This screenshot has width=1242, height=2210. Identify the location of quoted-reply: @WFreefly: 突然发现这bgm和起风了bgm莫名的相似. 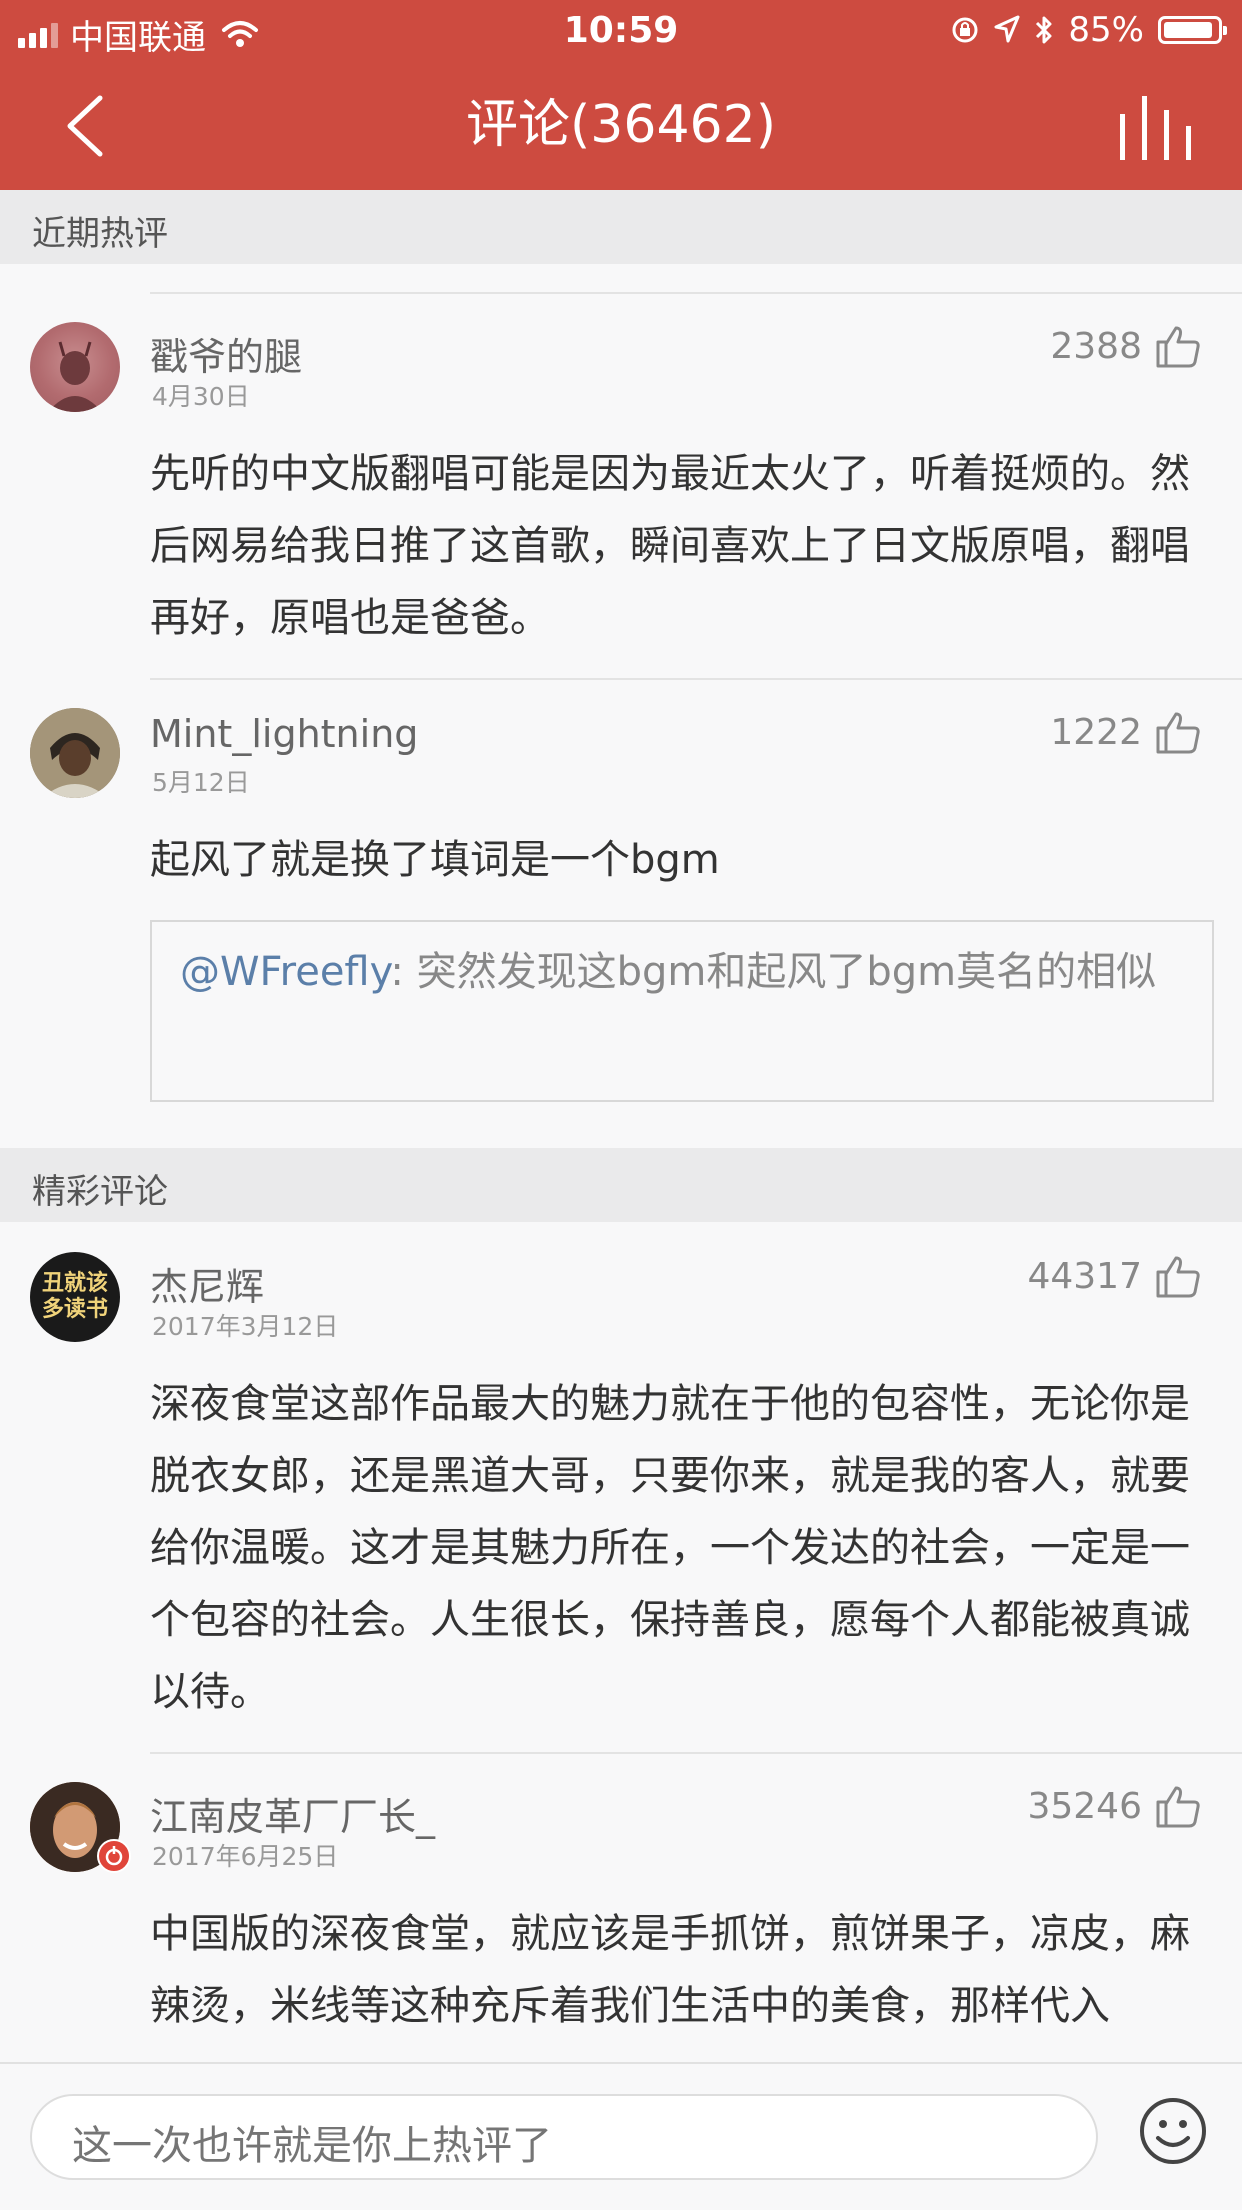
(682, 1011).